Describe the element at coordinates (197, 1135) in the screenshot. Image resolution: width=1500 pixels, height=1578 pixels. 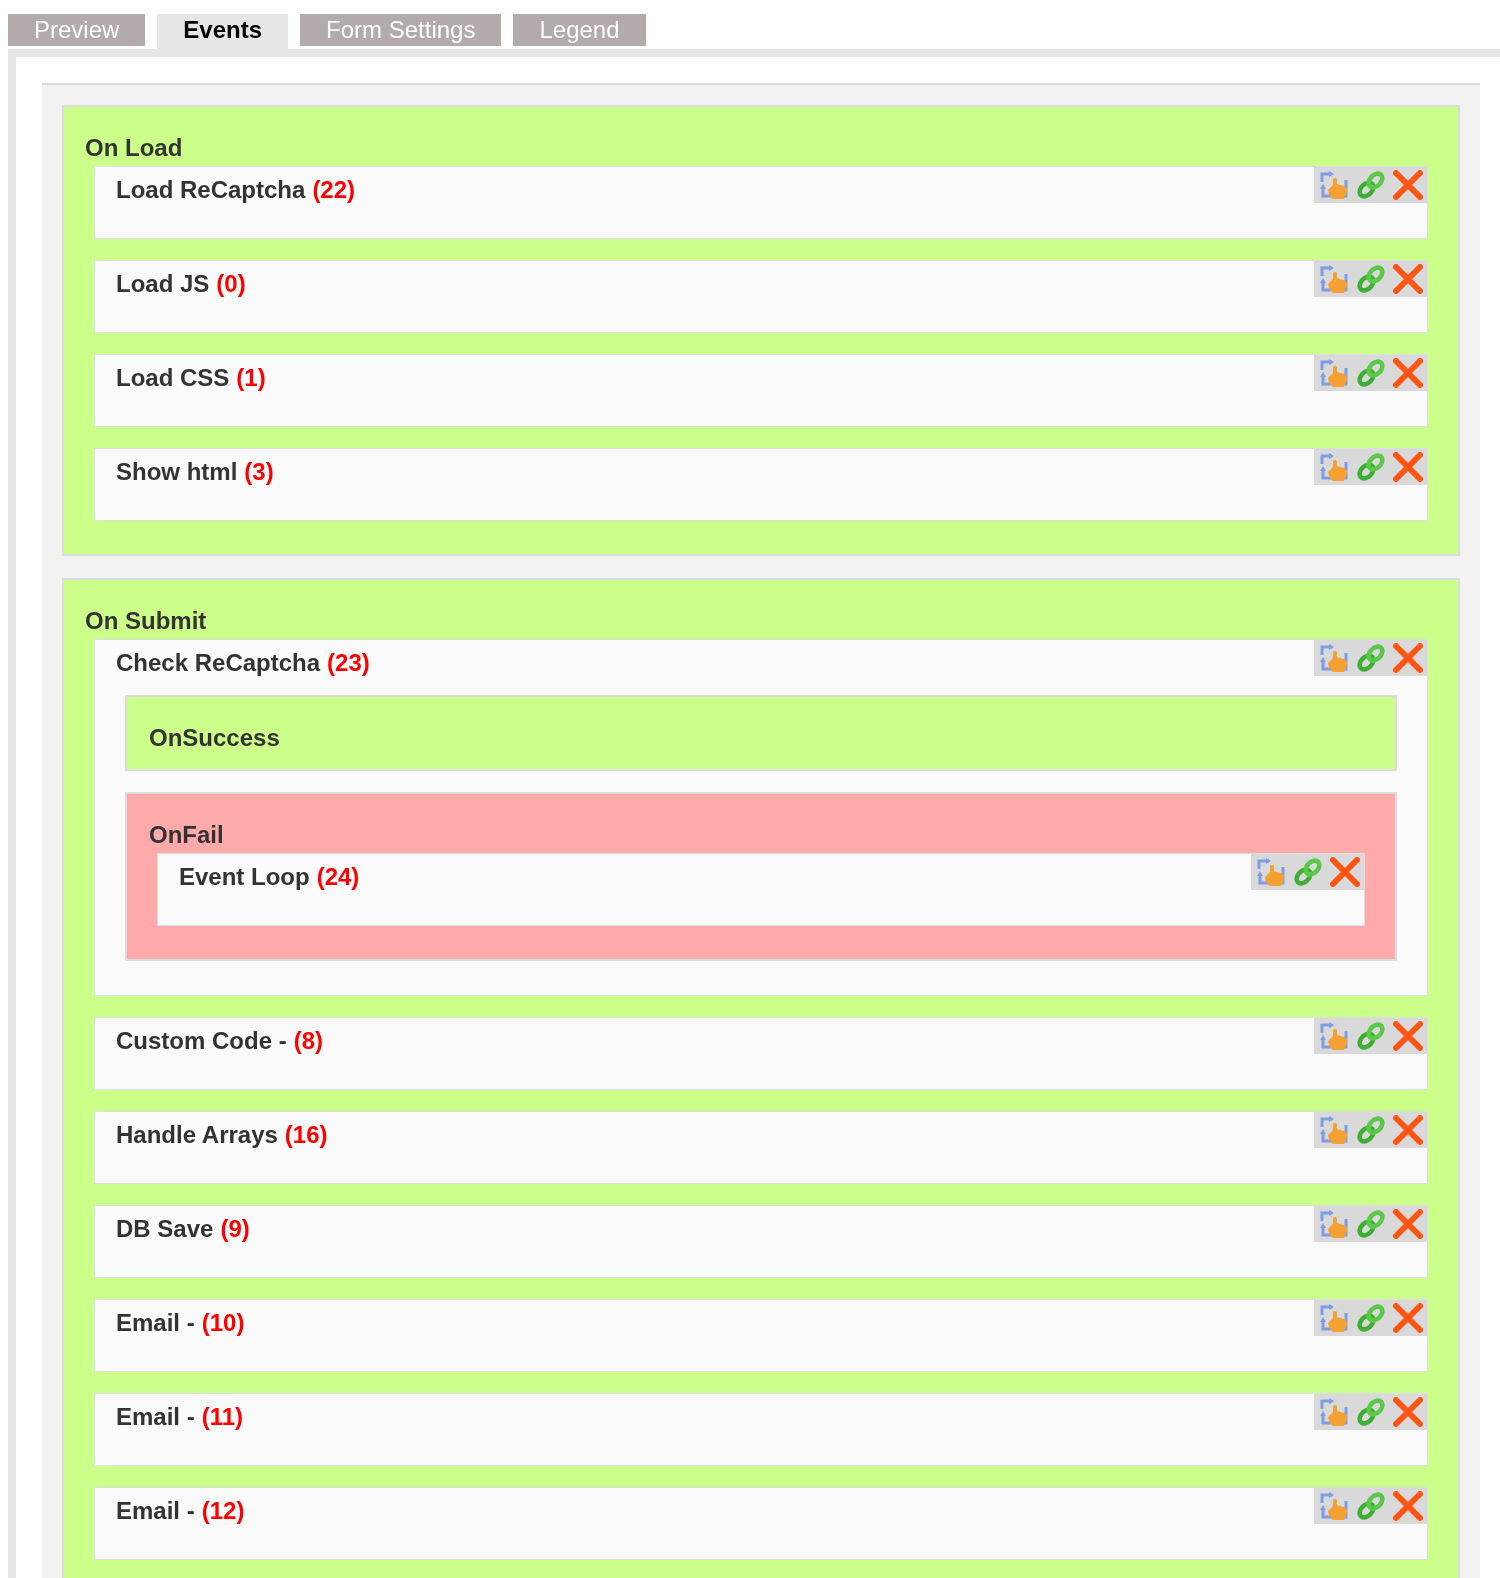
I see `action-name: Handle Arrays` at that location.